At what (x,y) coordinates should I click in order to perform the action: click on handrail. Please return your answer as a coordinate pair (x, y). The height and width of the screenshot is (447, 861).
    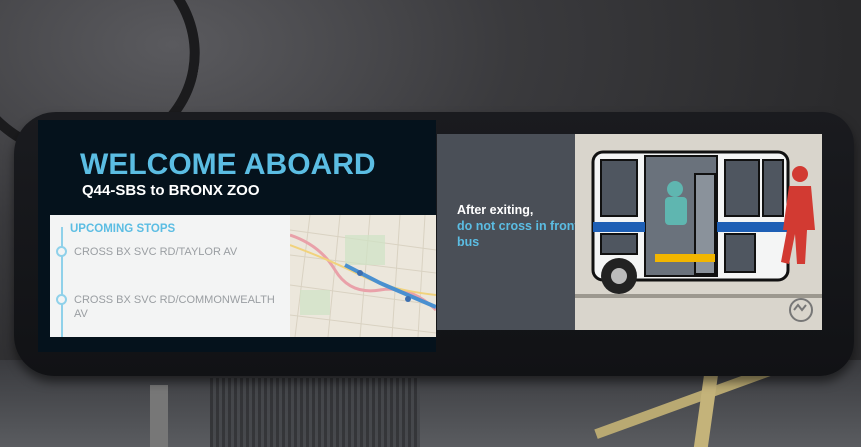
    Looking at the image, I should click on (159, 416).